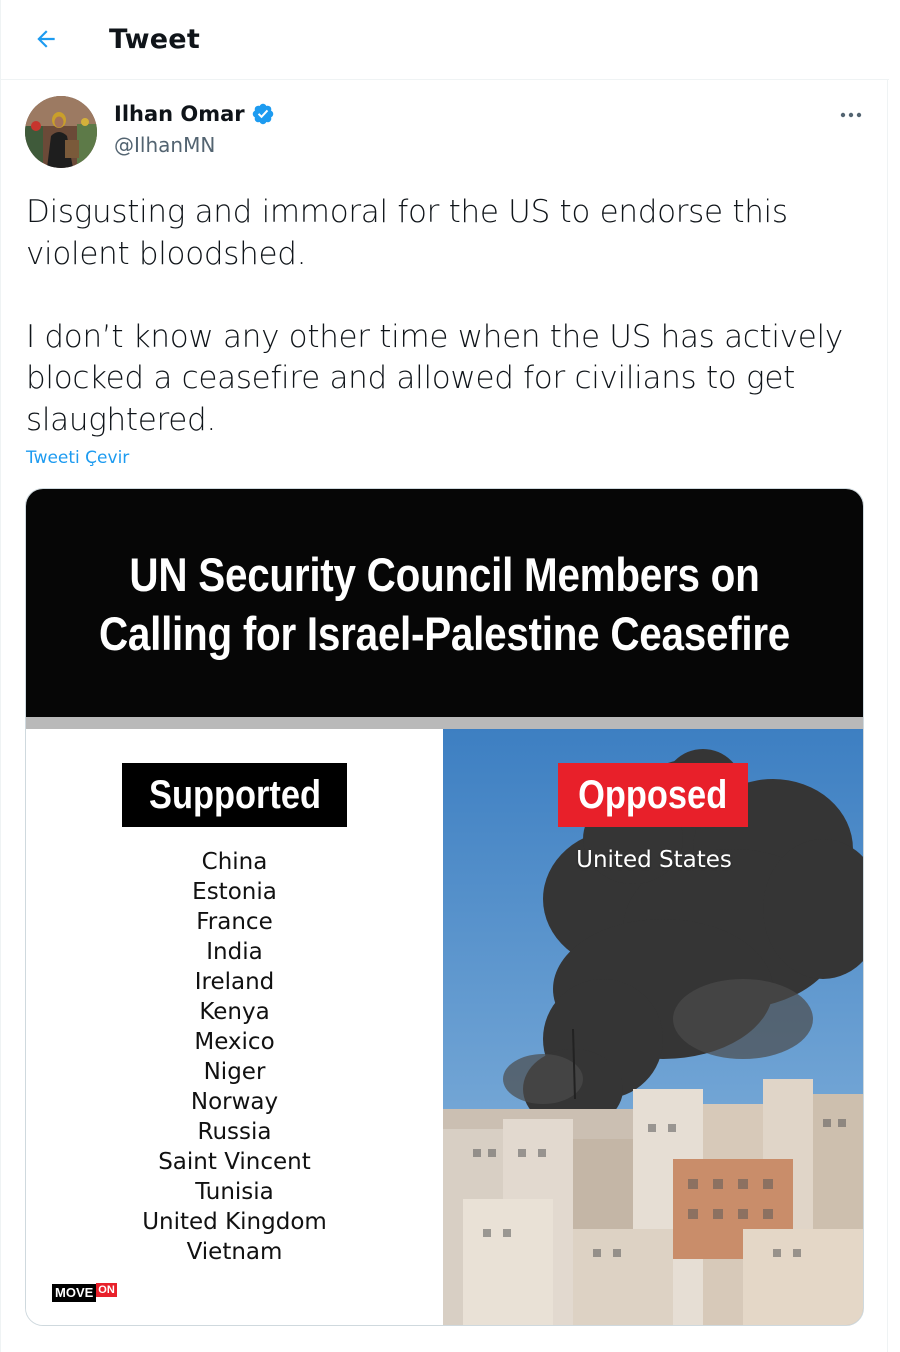 The height and width of the screenshot is (1352, 900). I want to click on more-options-button, so click(851, 115).